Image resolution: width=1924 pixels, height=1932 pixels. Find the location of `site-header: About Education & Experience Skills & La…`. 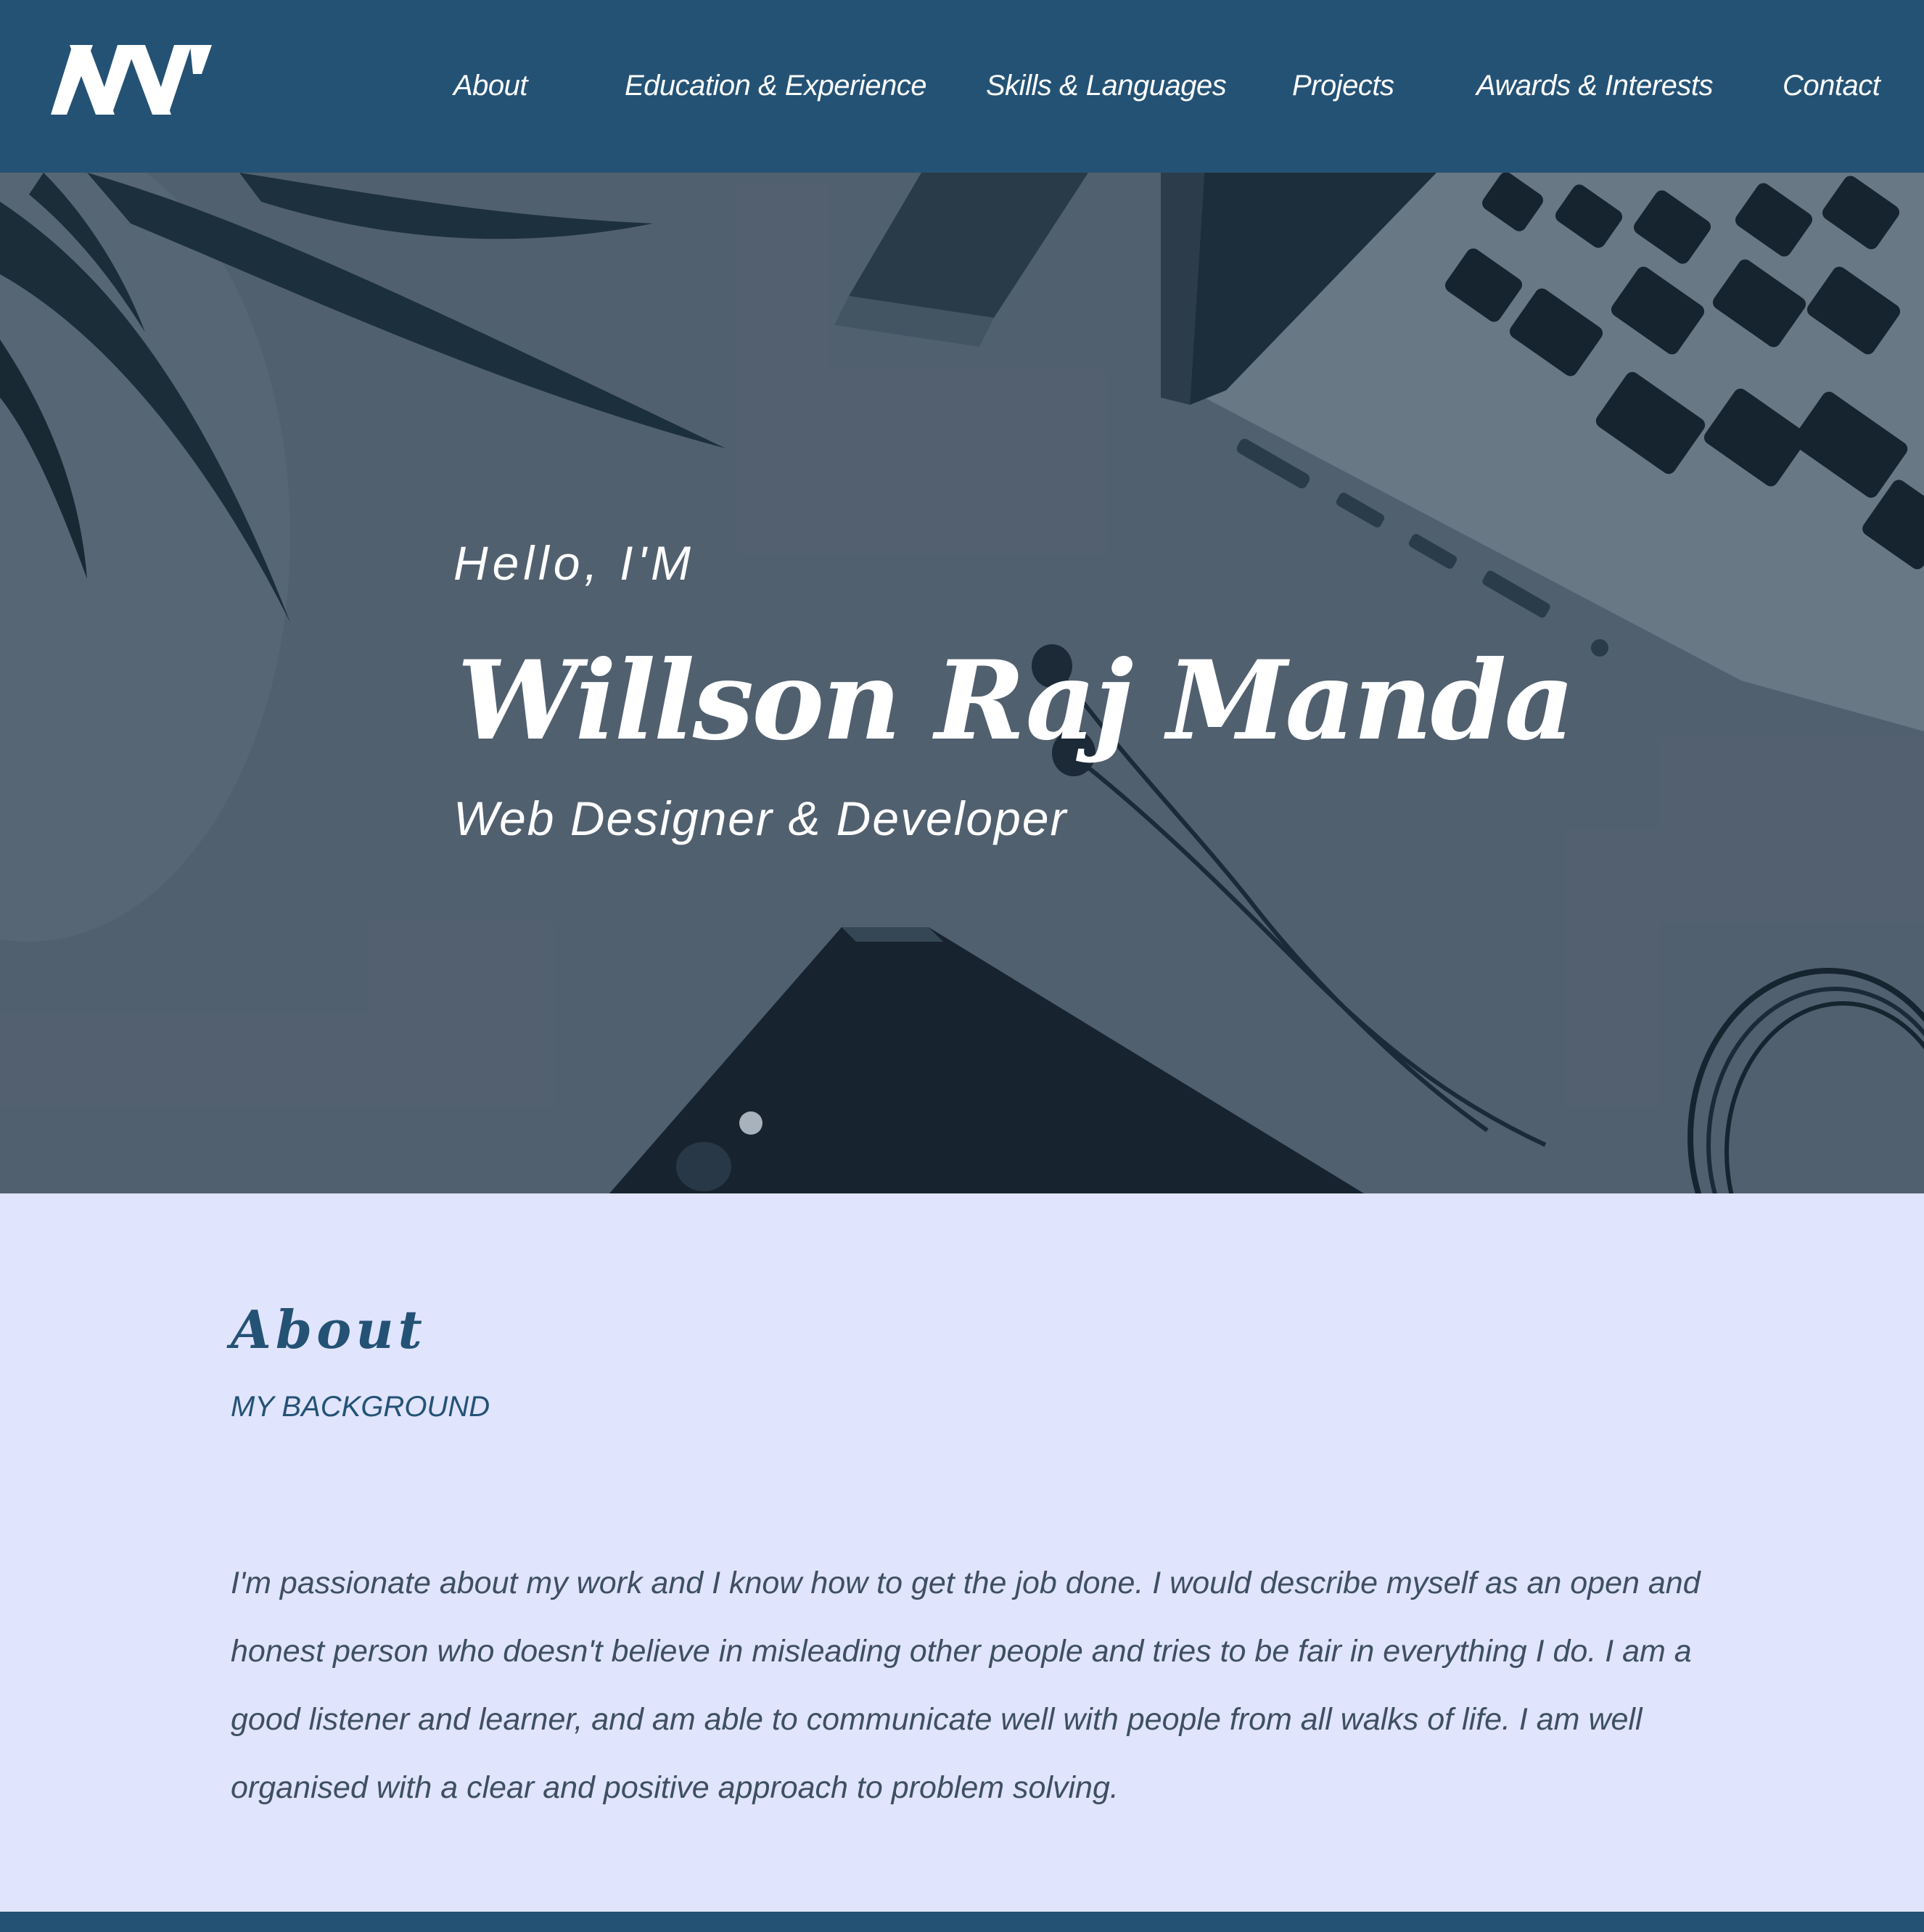

site-header: About Education & Experience Skills & La… is located at coordinates (962, 86).